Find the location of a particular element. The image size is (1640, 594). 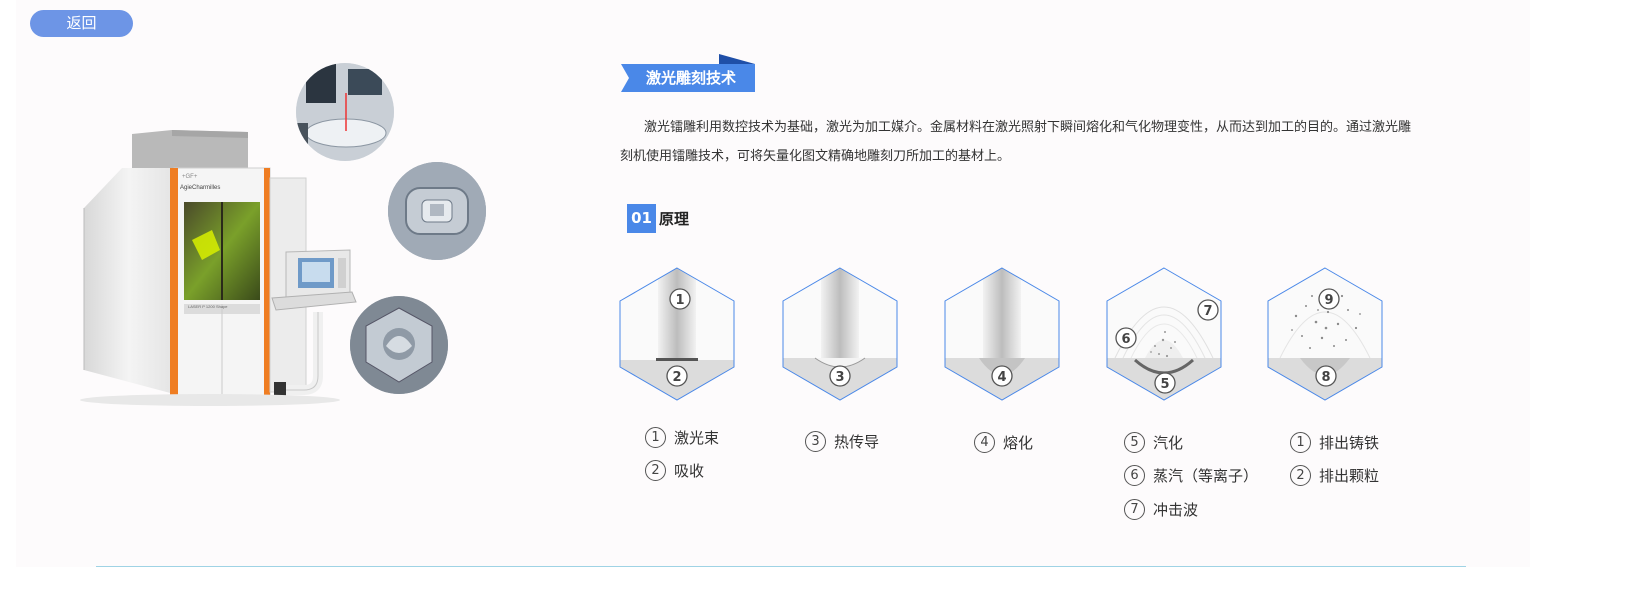

legend-item: 3 热传导 is located at coordinates (842, 441).